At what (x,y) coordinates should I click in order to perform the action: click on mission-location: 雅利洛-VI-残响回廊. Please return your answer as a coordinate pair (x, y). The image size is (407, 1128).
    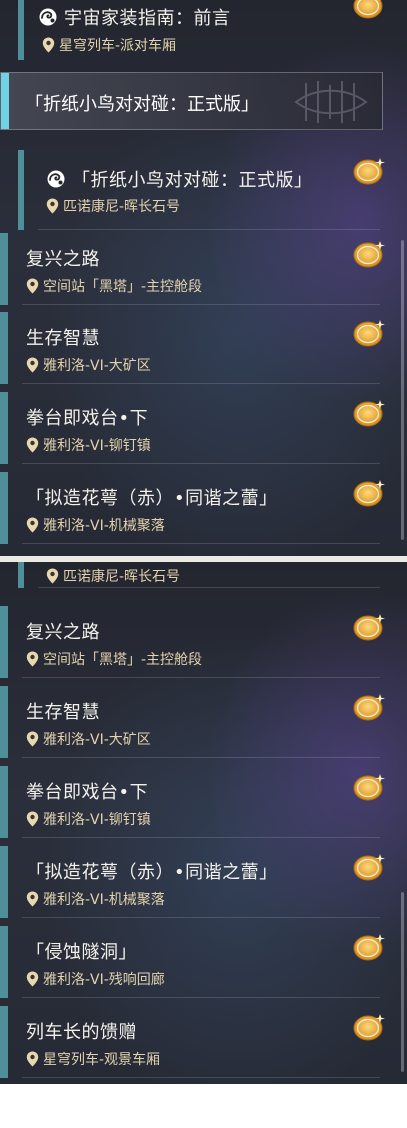
    Looking at the image, I should click on (95, 979).